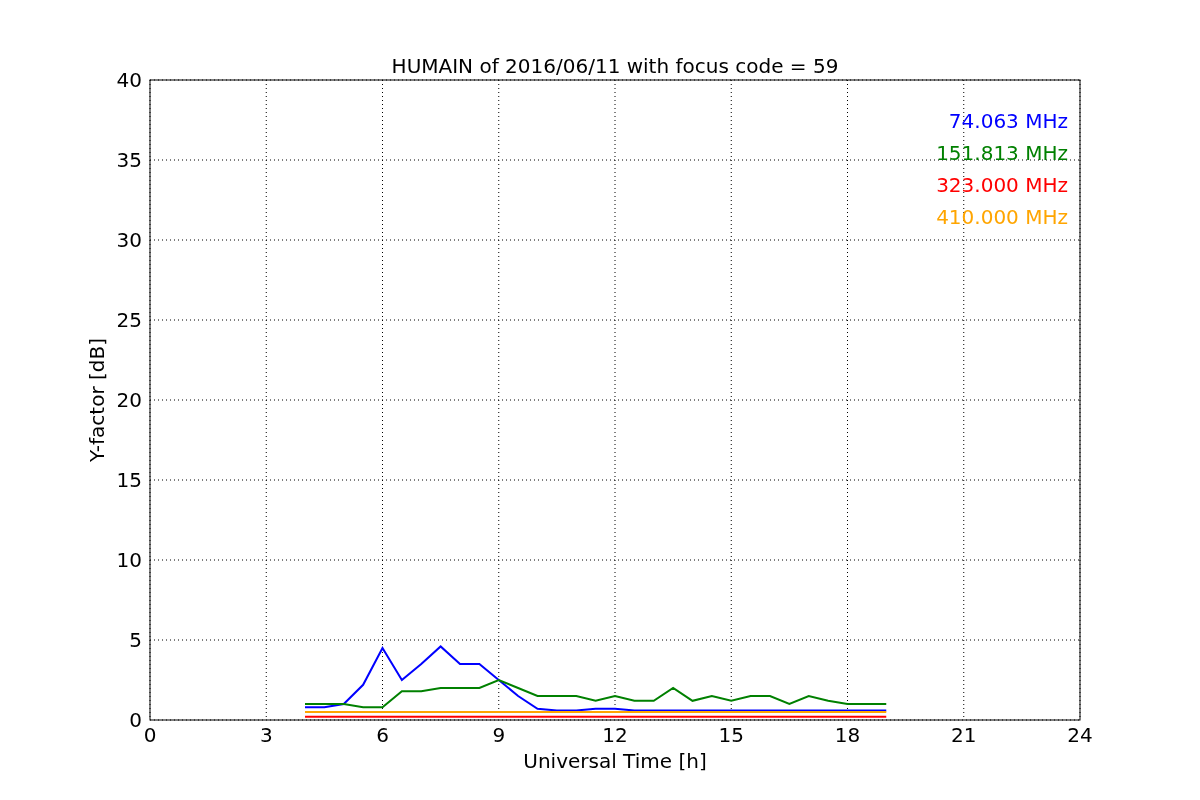 Image resolution: width=1200 pixels, height=800 pixels. What do you see at coordinates (129, 560) in the screenshot?
I see `axis-tick-label: 10` at bounding box center [129, 560].